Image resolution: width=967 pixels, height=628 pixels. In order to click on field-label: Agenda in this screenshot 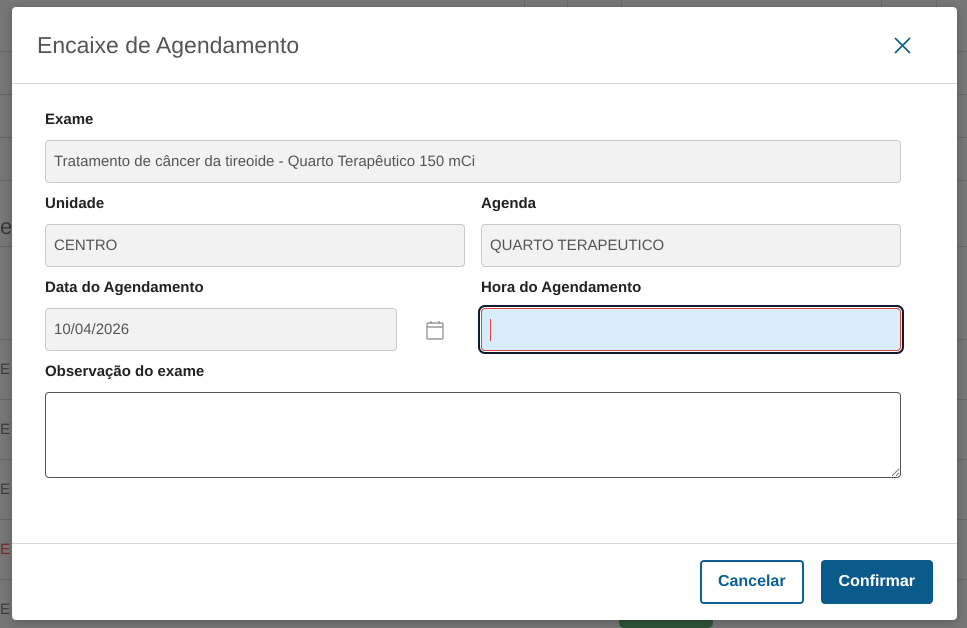, I will do `click(509, 204)`.